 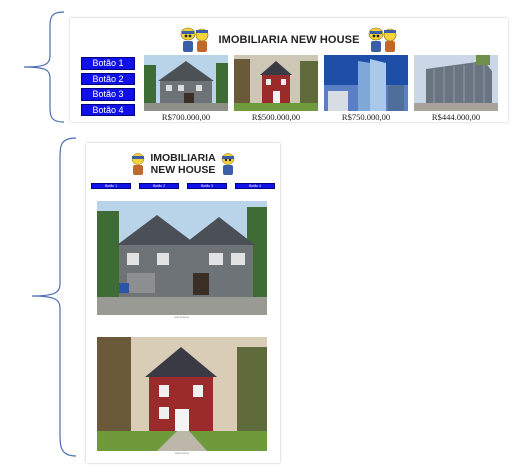 What do you see at coordinates (183, 186) in the screenshot?
I see `mobile-nav-buttons: Botão 1 Botão 2 Botão 3 Botão 4` at bounding box center [183, 186].